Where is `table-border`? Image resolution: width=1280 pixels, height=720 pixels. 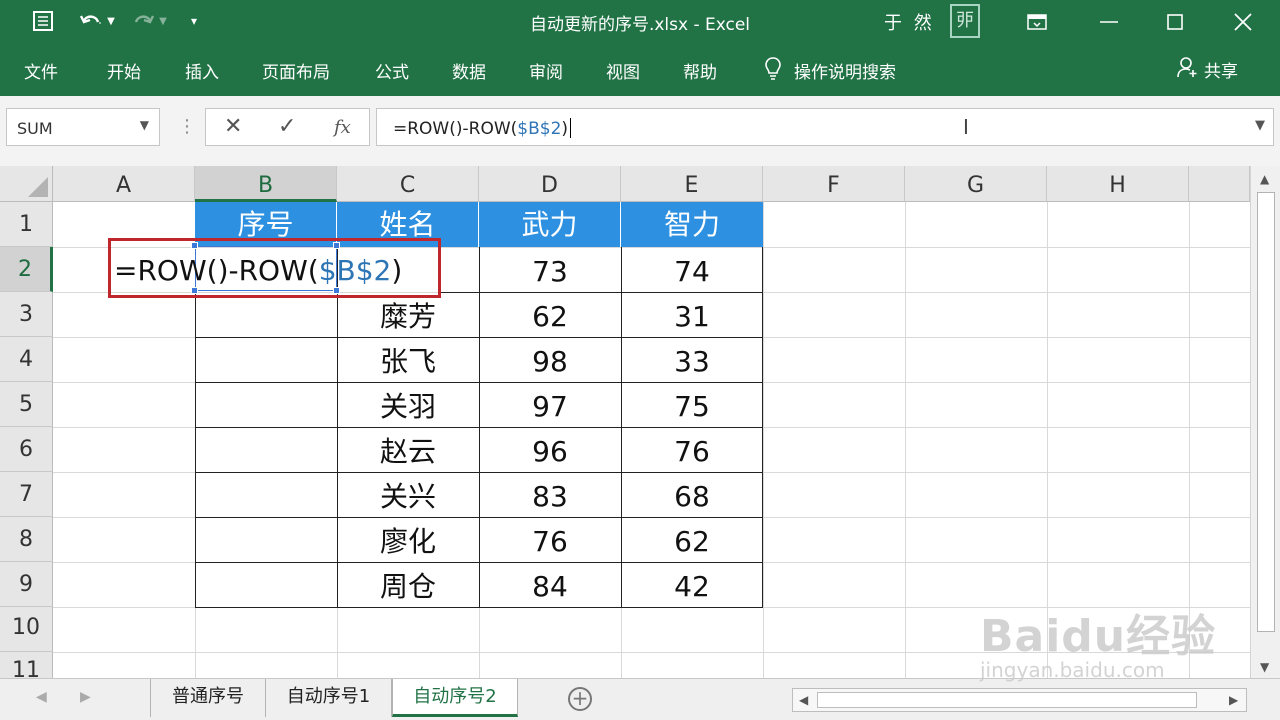
table-border is located at coordinates (195, 449).